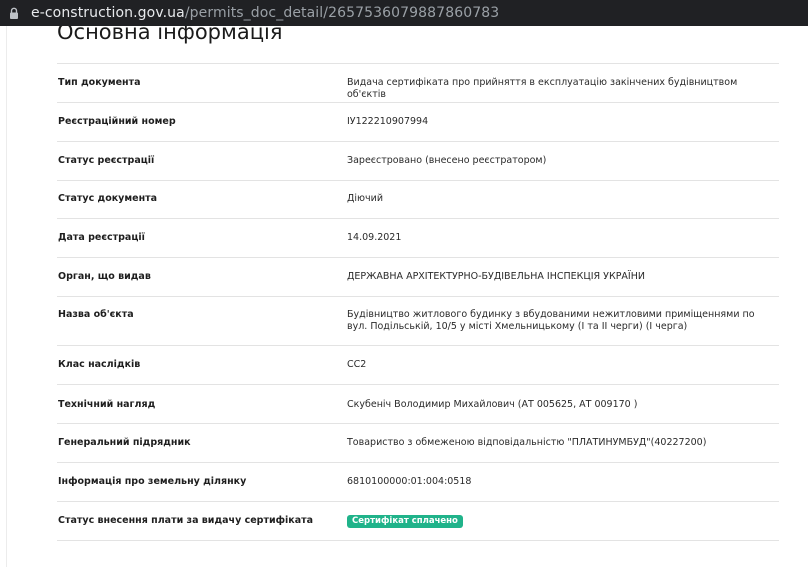 This screenshot has width=808, height=567. What do you see at coordinates (563, 521) in the screenshot?
I see `row-value: Сертифікат сплачено` at bounding box center [563, 521].